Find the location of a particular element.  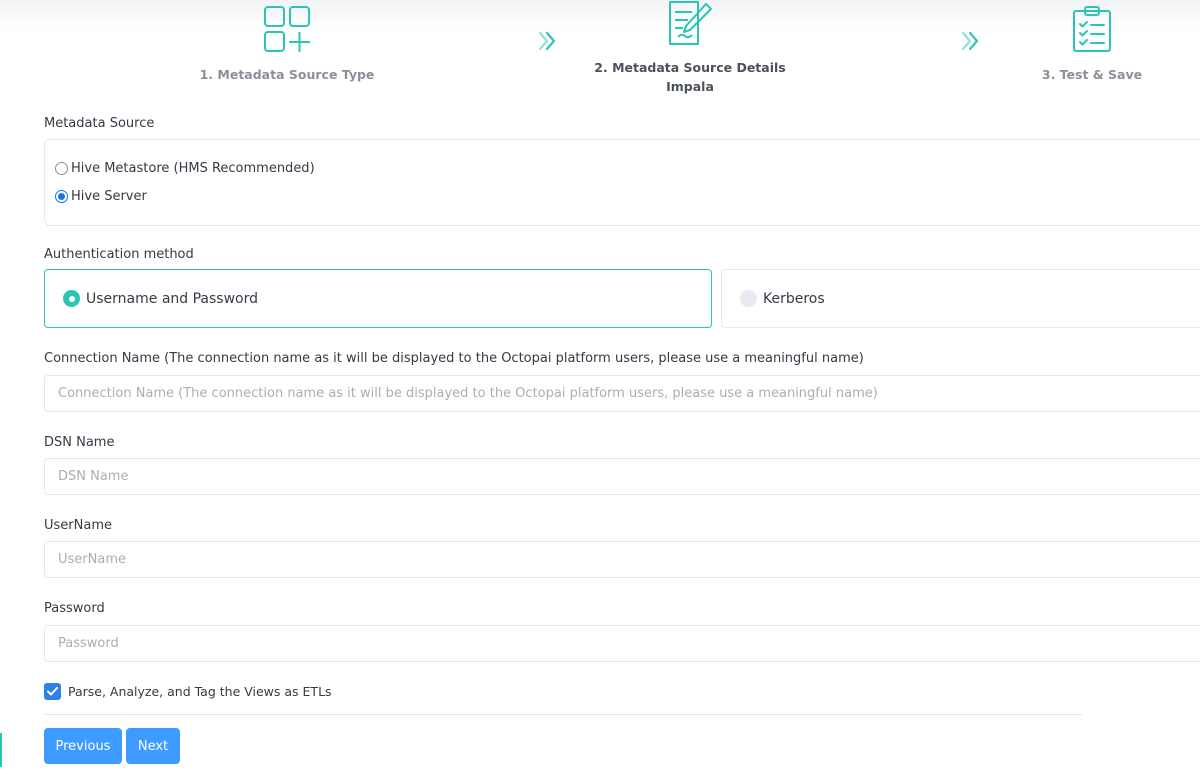

selected-radio-icon is located at coordinates (71, 298).